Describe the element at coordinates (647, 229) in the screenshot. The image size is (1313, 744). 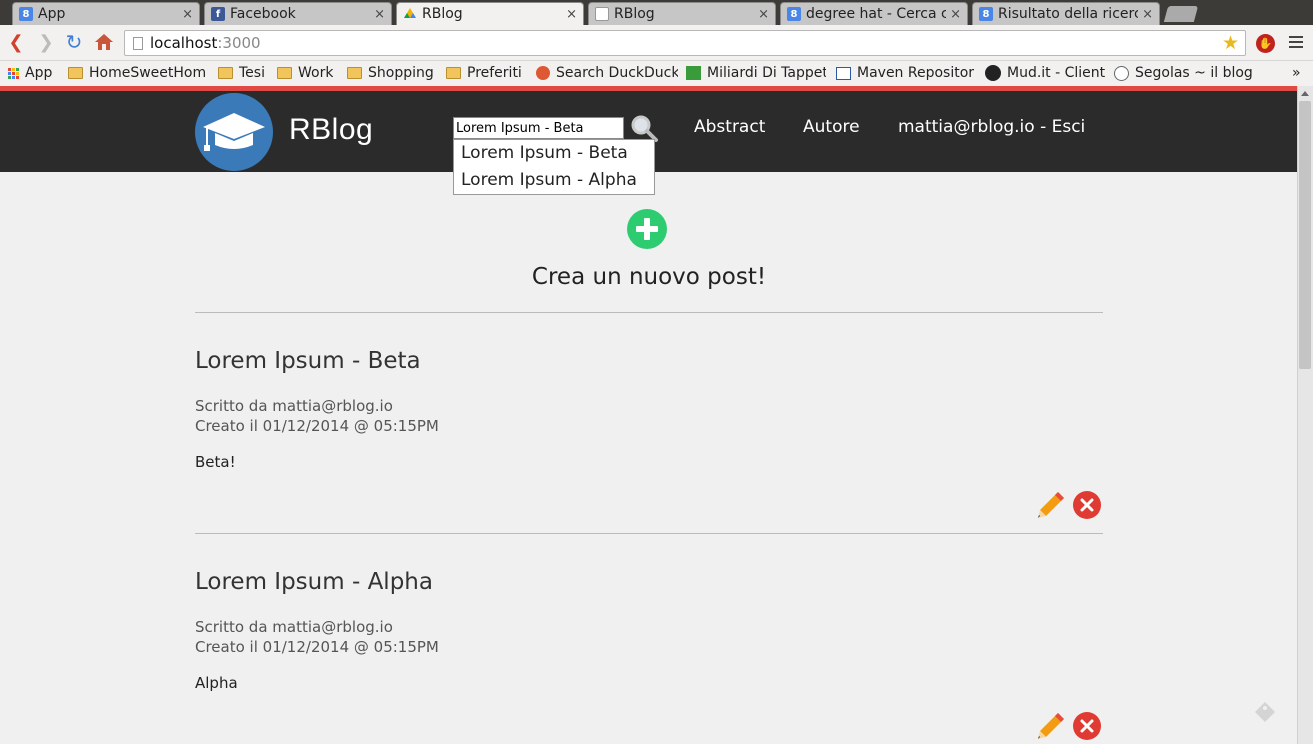
I see `add-post-icon` at that location.